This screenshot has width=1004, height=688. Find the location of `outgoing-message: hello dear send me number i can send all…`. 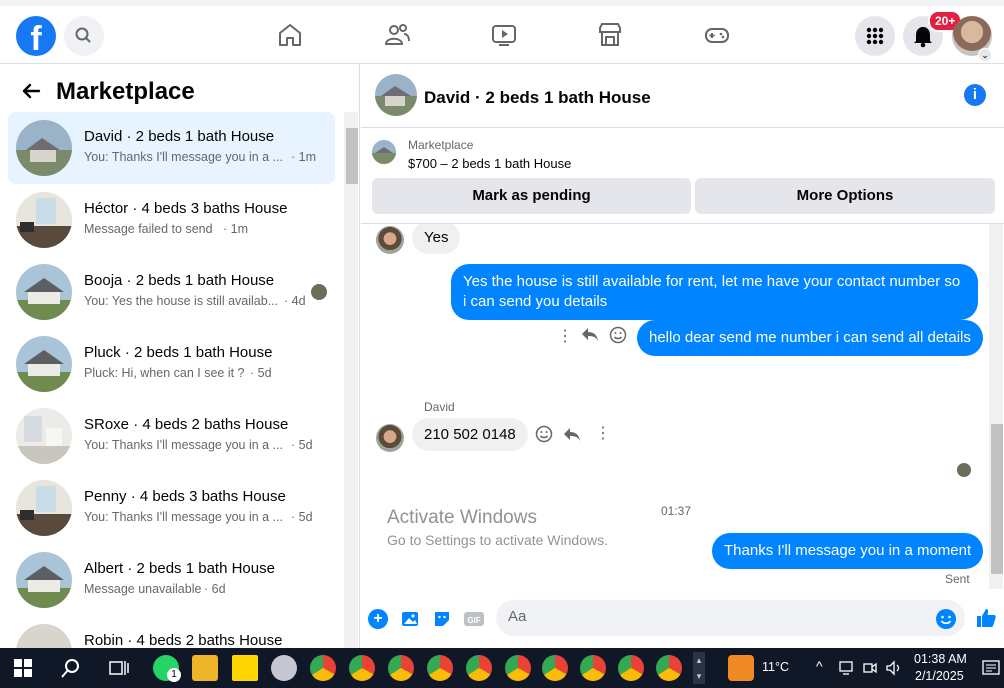

outgoing-message: hello dear send me number i can send all… is located at coordinates (810, 338).